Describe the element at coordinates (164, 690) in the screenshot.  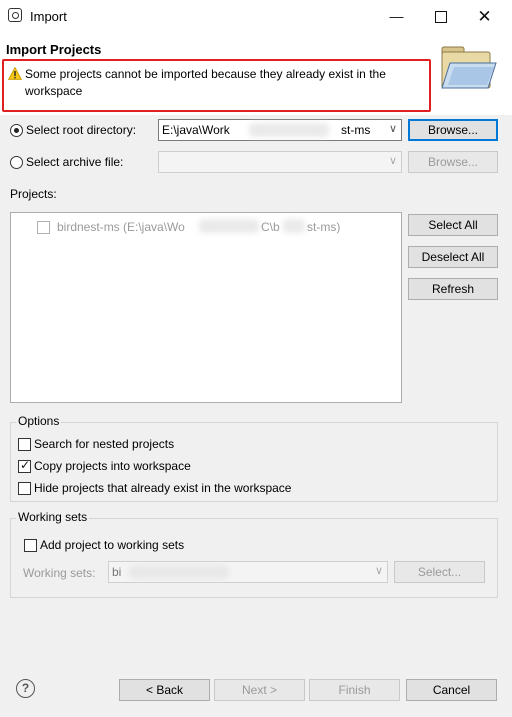
I see `back-button: < Back` at that location.